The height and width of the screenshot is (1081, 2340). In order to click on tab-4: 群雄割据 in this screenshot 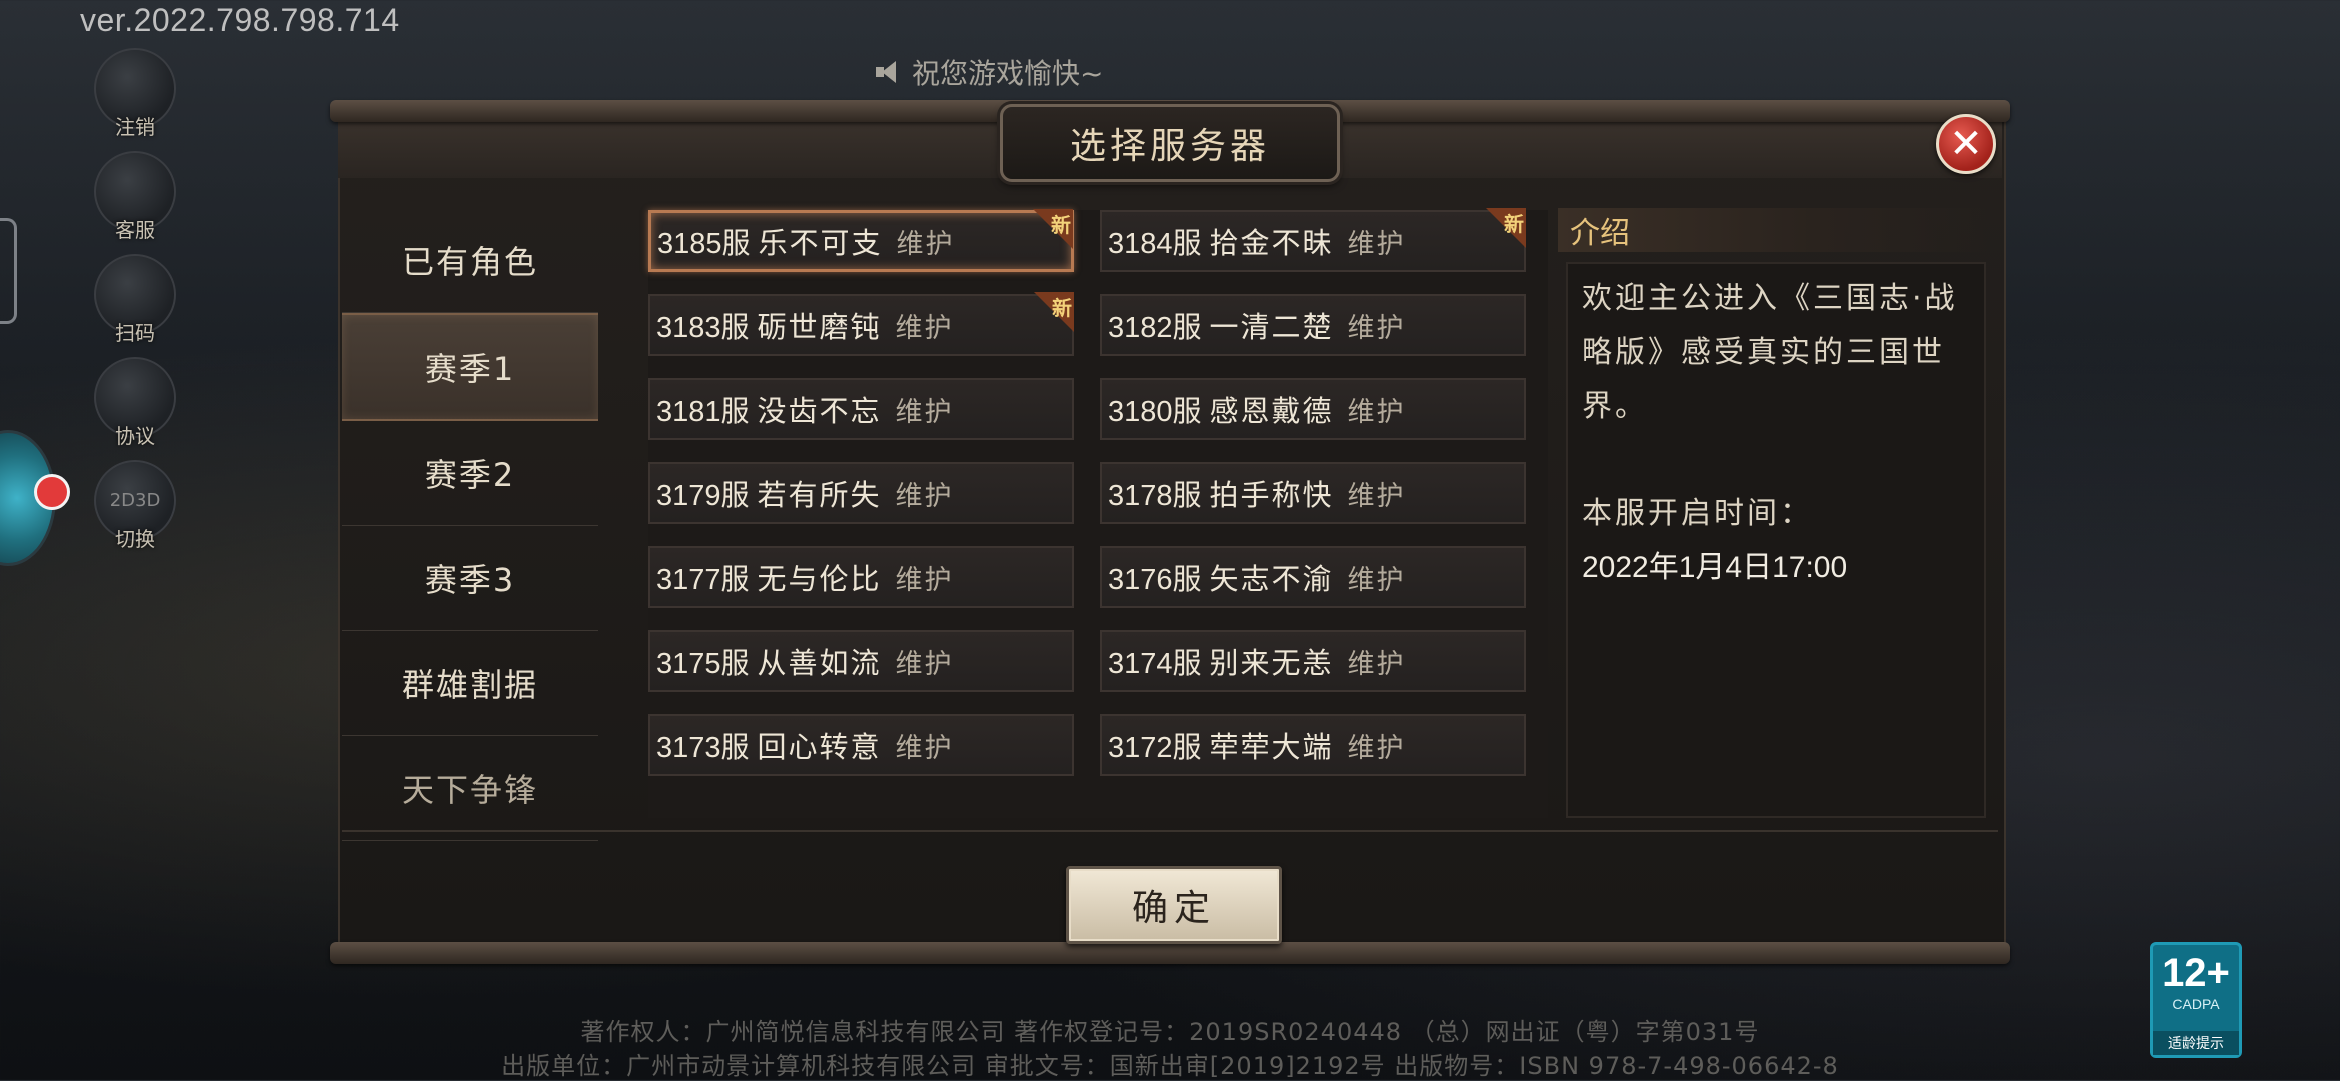, I will do `click(470, 683)`.